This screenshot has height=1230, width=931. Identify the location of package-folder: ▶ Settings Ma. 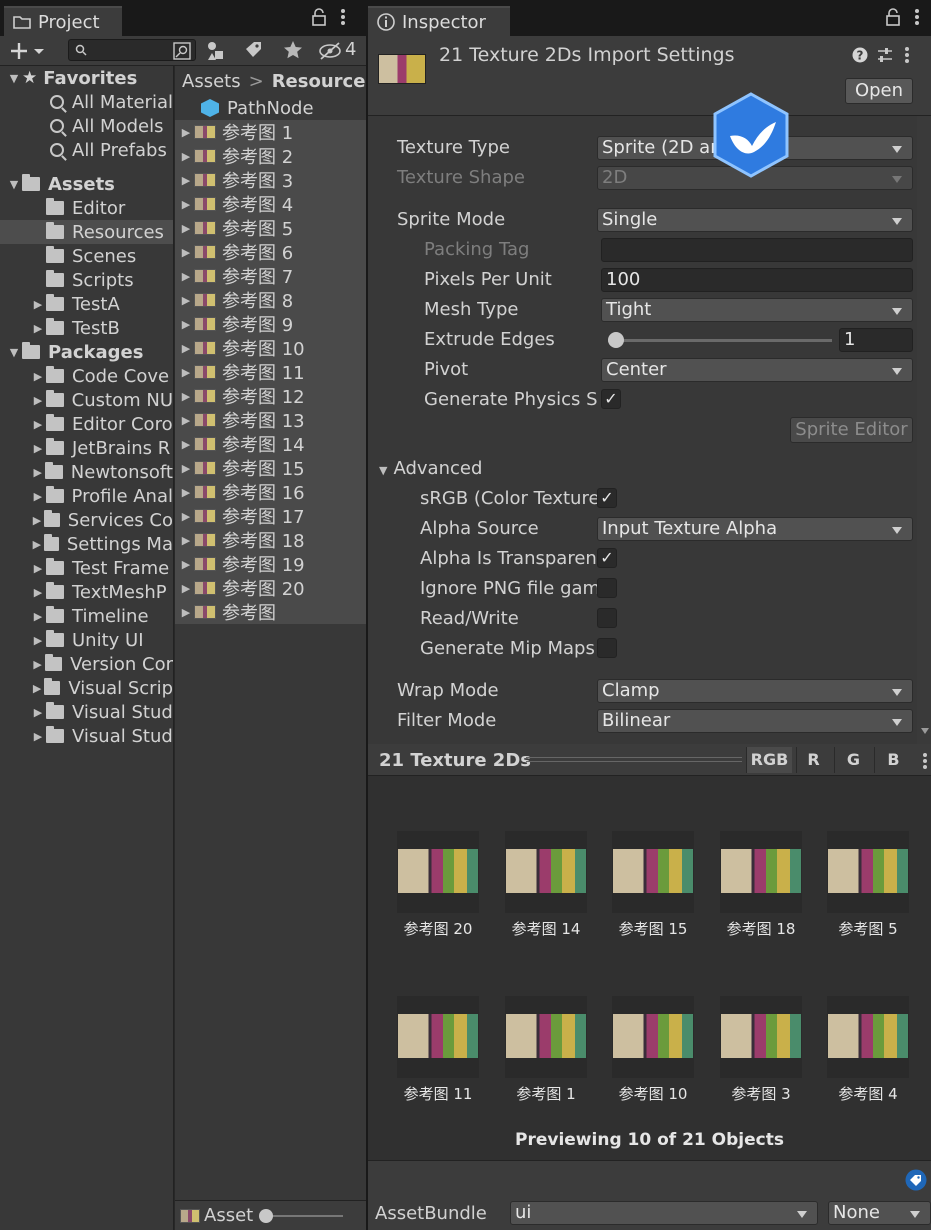
(86, 544).